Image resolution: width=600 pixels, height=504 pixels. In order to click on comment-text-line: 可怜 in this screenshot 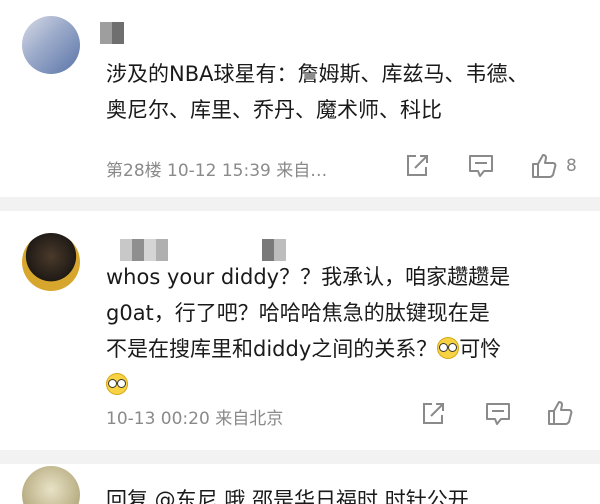, I will do `click(480, 349)`.